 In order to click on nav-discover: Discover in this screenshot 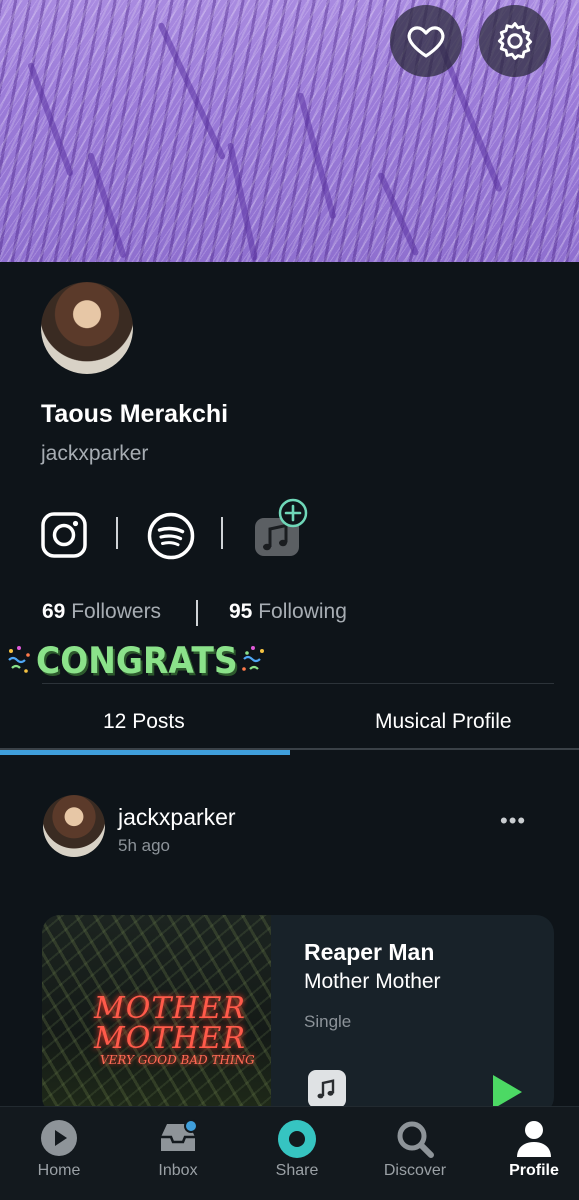, I will do `click(415, 1153)`.